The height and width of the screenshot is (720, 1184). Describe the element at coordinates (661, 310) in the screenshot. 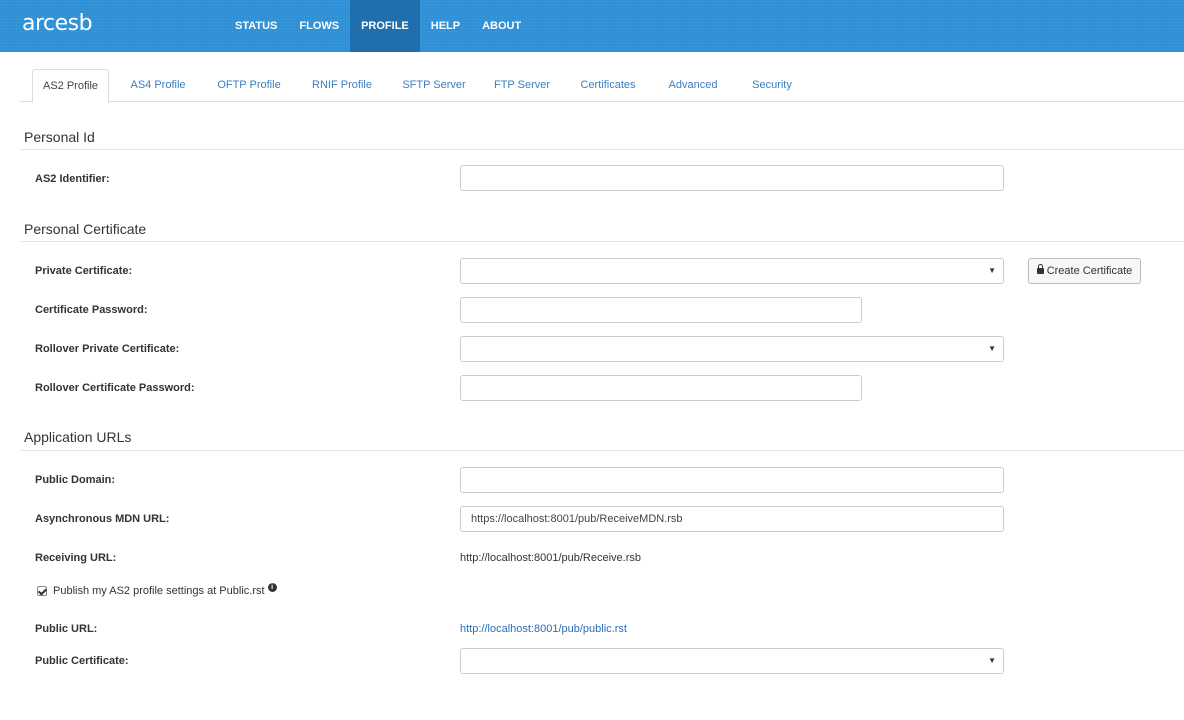

I see `certificate-password-input` at that location.